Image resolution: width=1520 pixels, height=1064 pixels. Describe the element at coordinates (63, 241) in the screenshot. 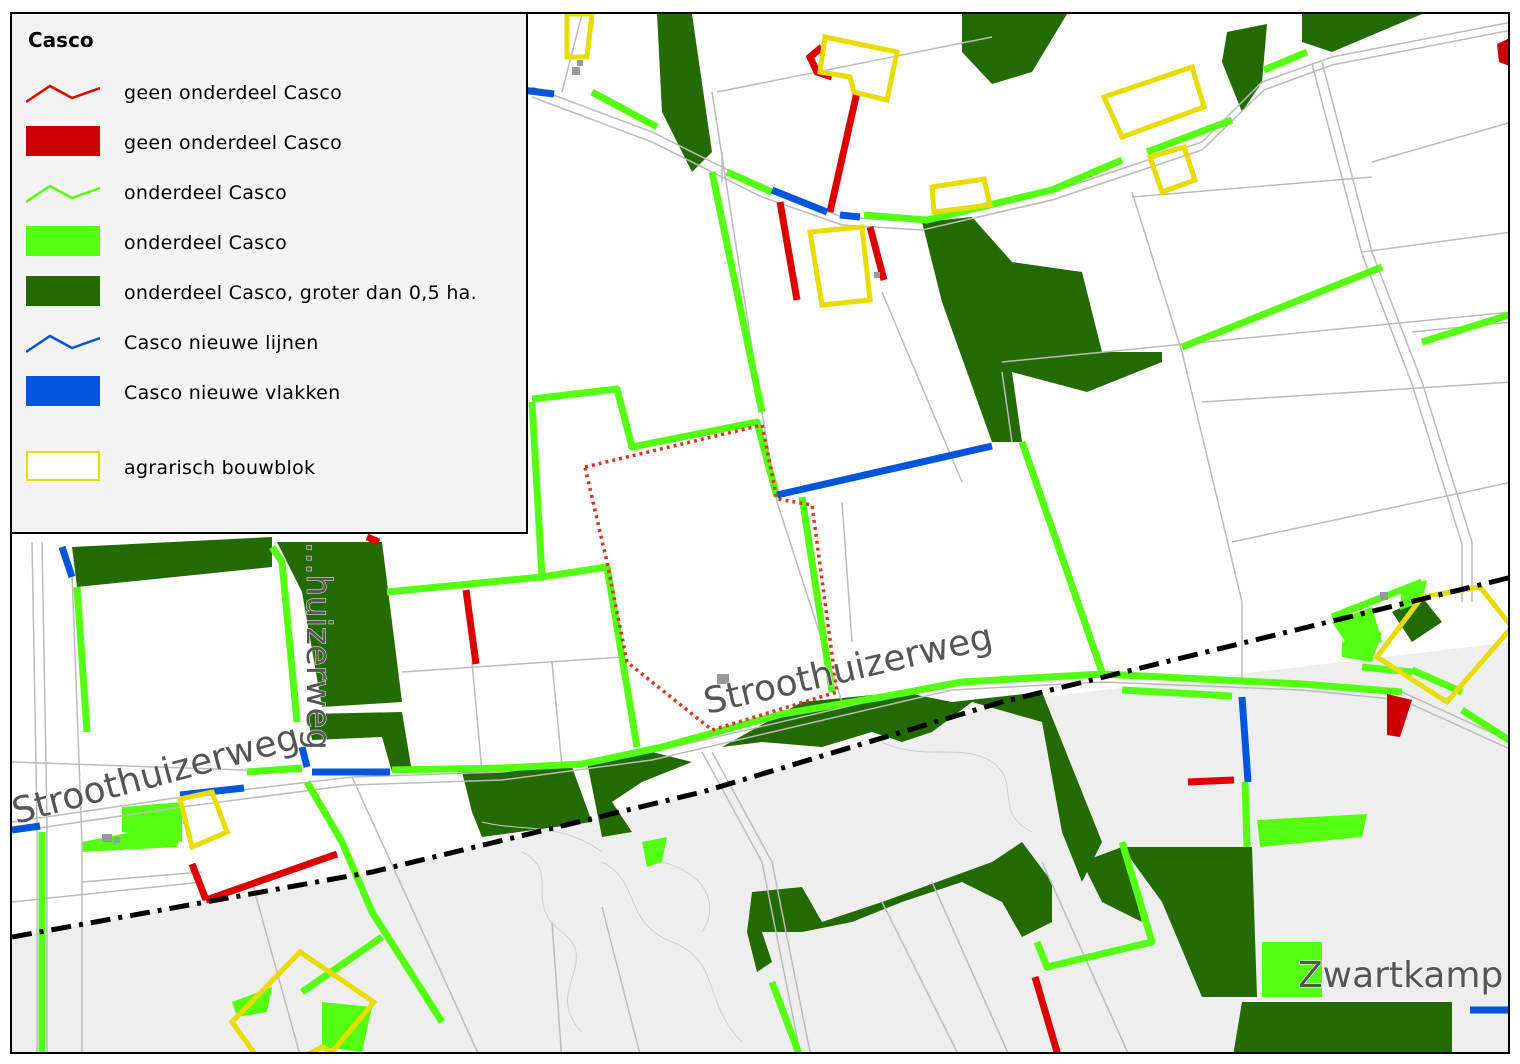

I see `green-area-swatch-icon` at that location.